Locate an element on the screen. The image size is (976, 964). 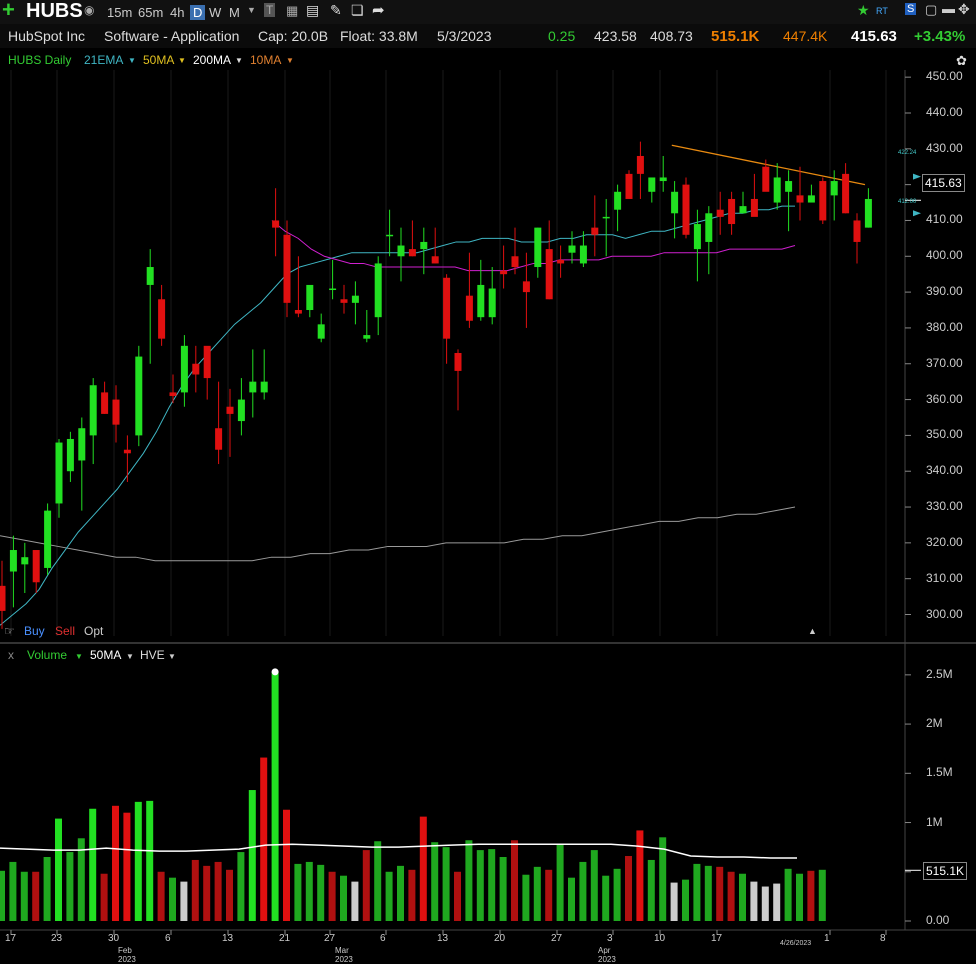
ma-marker is located at coordinates (917, 213).